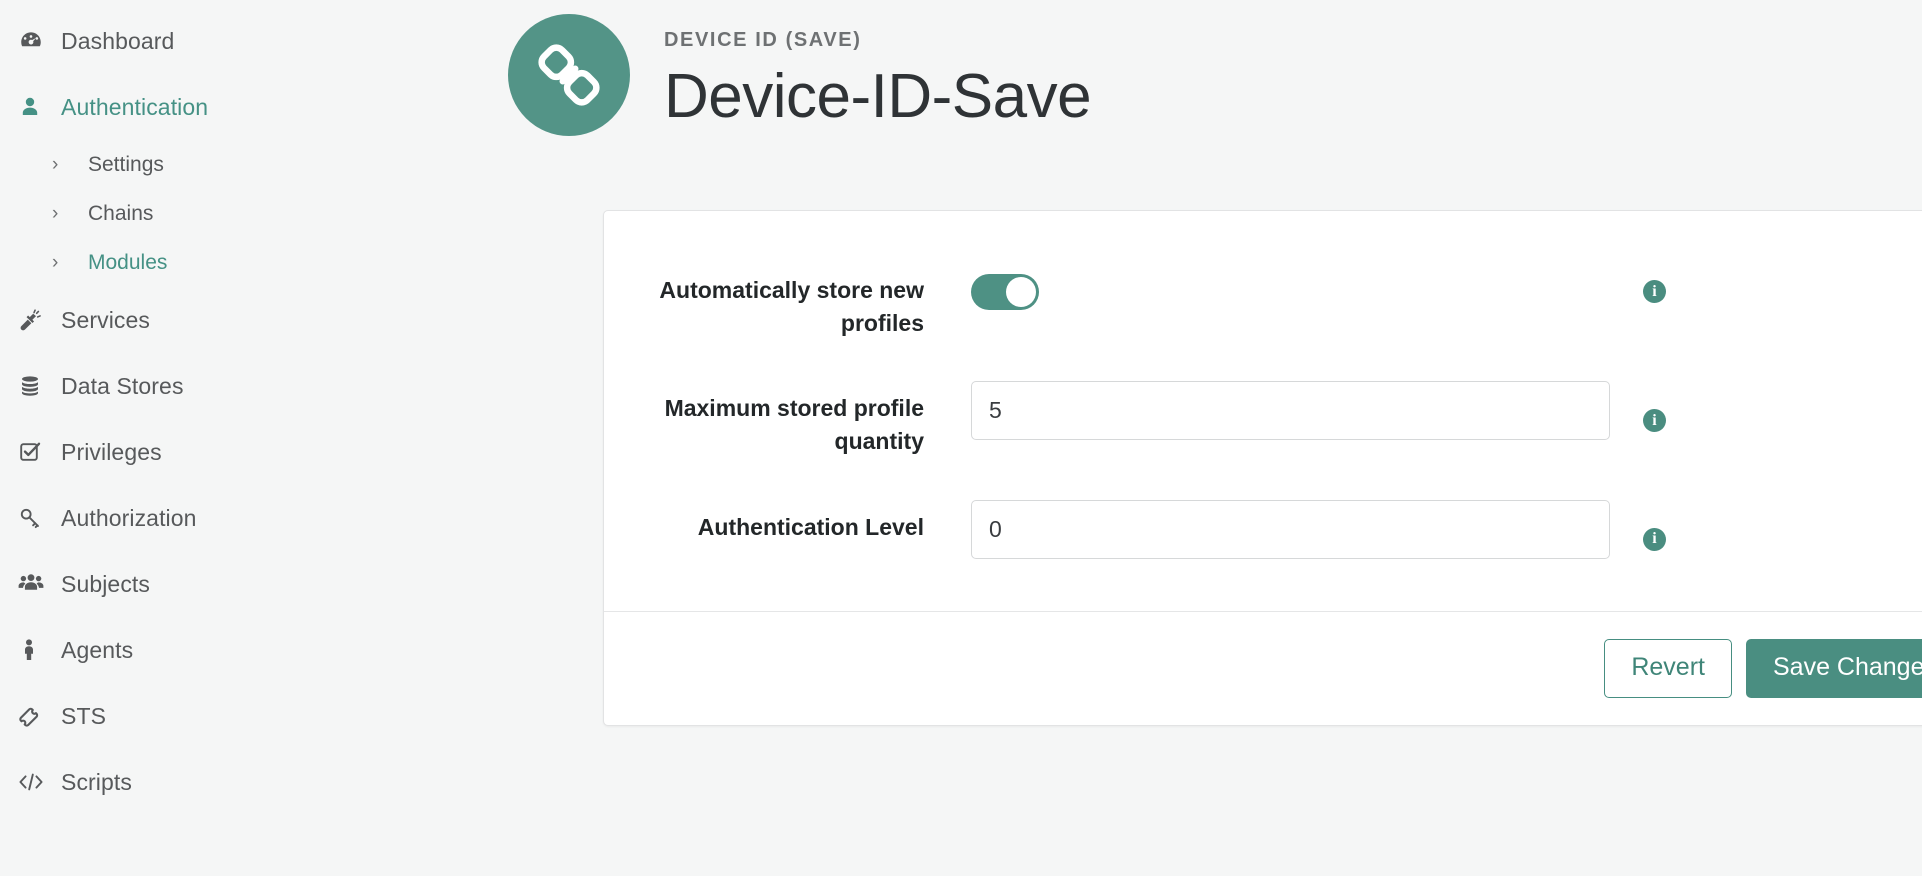  I want to click on checkbox-icon, so click(35, 452).